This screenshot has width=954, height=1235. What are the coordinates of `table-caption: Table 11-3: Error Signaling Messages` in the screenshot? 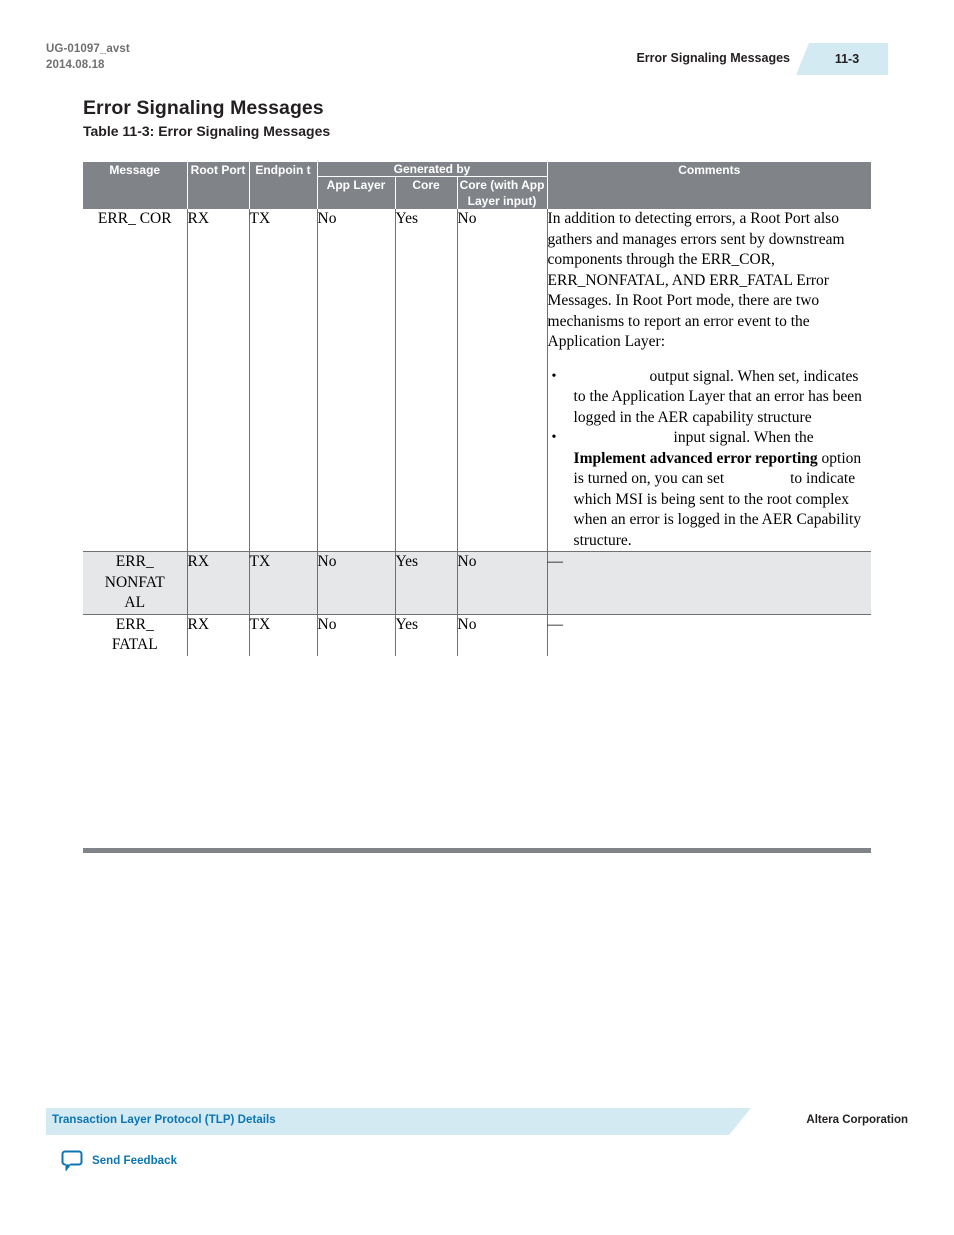 It's located at (207, 131).